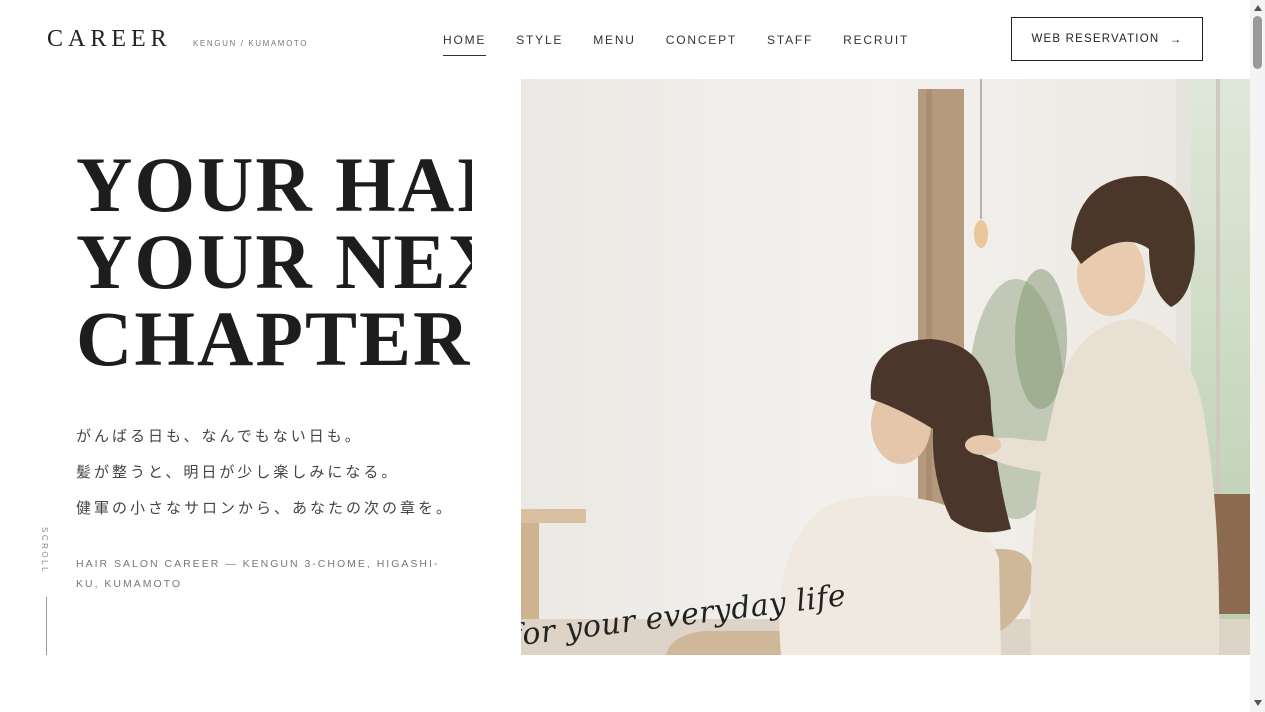 This screenshot has width=1265, height=712. I want to click on logo-location: KENGUN / KUMAMOTO, so click(251, 43).